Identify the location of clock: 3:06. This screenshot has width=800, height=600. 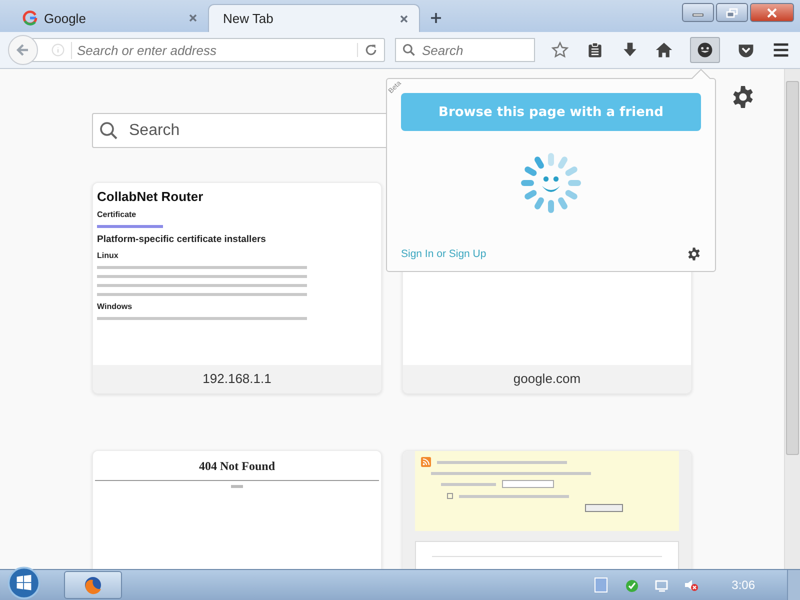
(743, 585).